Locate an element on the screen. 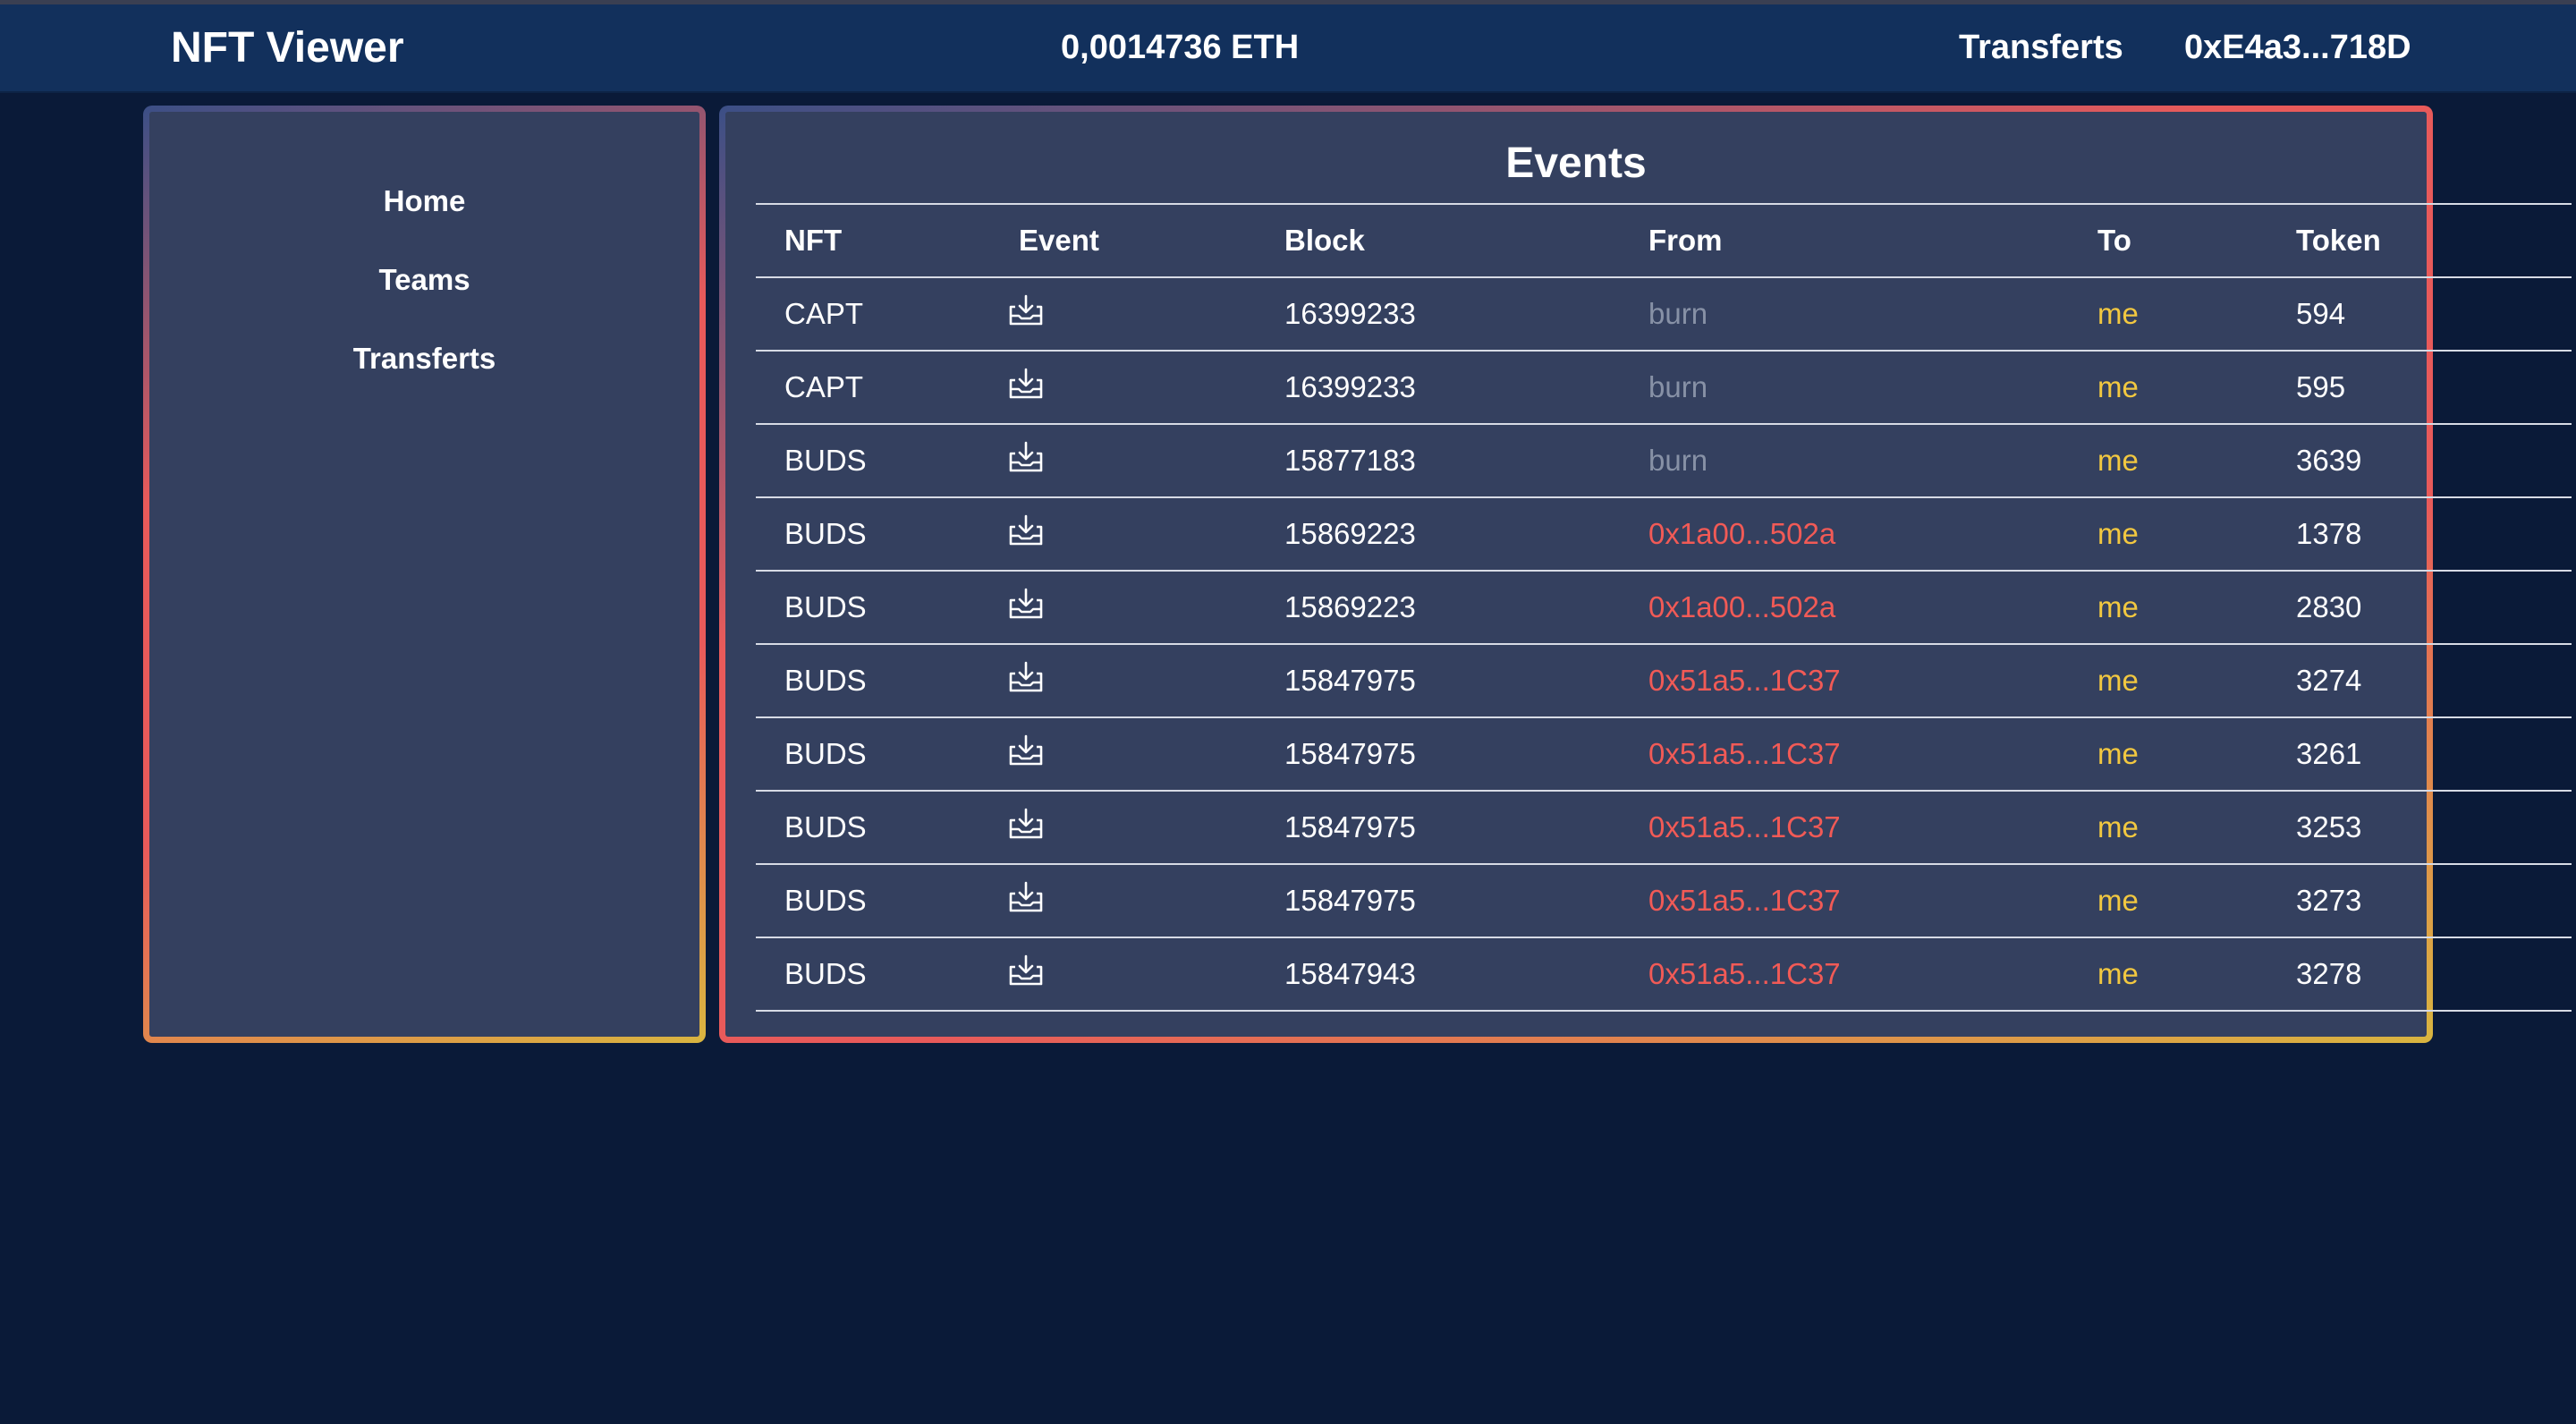 This screenshot has height=1424, width=2576. table-row: BUDS 15847975 0x51a5...1C37 me 3261 is located at coordinates (1664, 754).